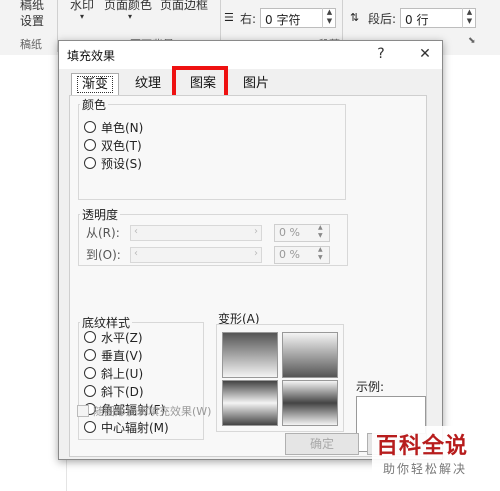  Describe the element at coordinates (100, 214) in the screenshot. I see `transparency-group-title: 透明度` at that location.